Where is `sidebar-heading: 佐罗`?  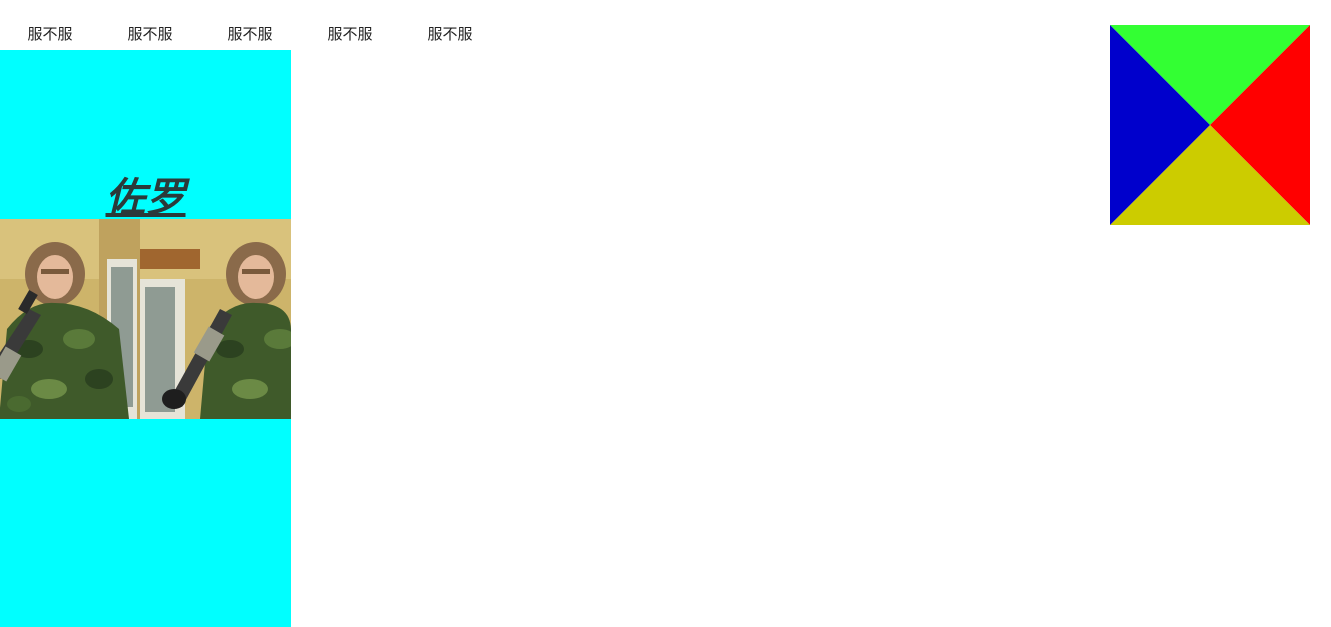 sidebar-heading: 佐罗 is located at coordinates (145, 198).